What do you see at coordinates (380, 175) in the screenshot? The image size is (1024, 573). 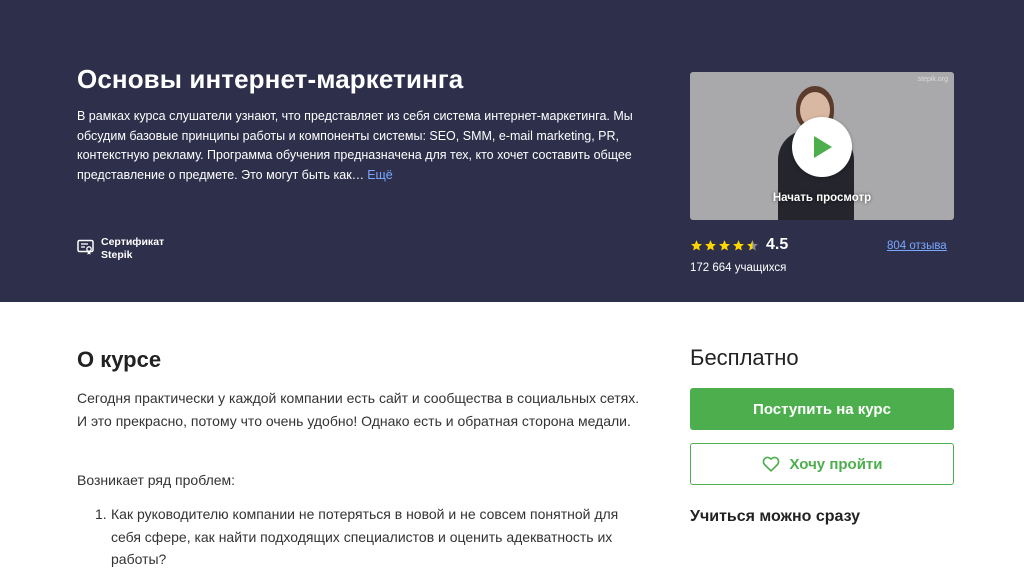 I see `description-more-link: Ещё` at bounding box center [380, 175].